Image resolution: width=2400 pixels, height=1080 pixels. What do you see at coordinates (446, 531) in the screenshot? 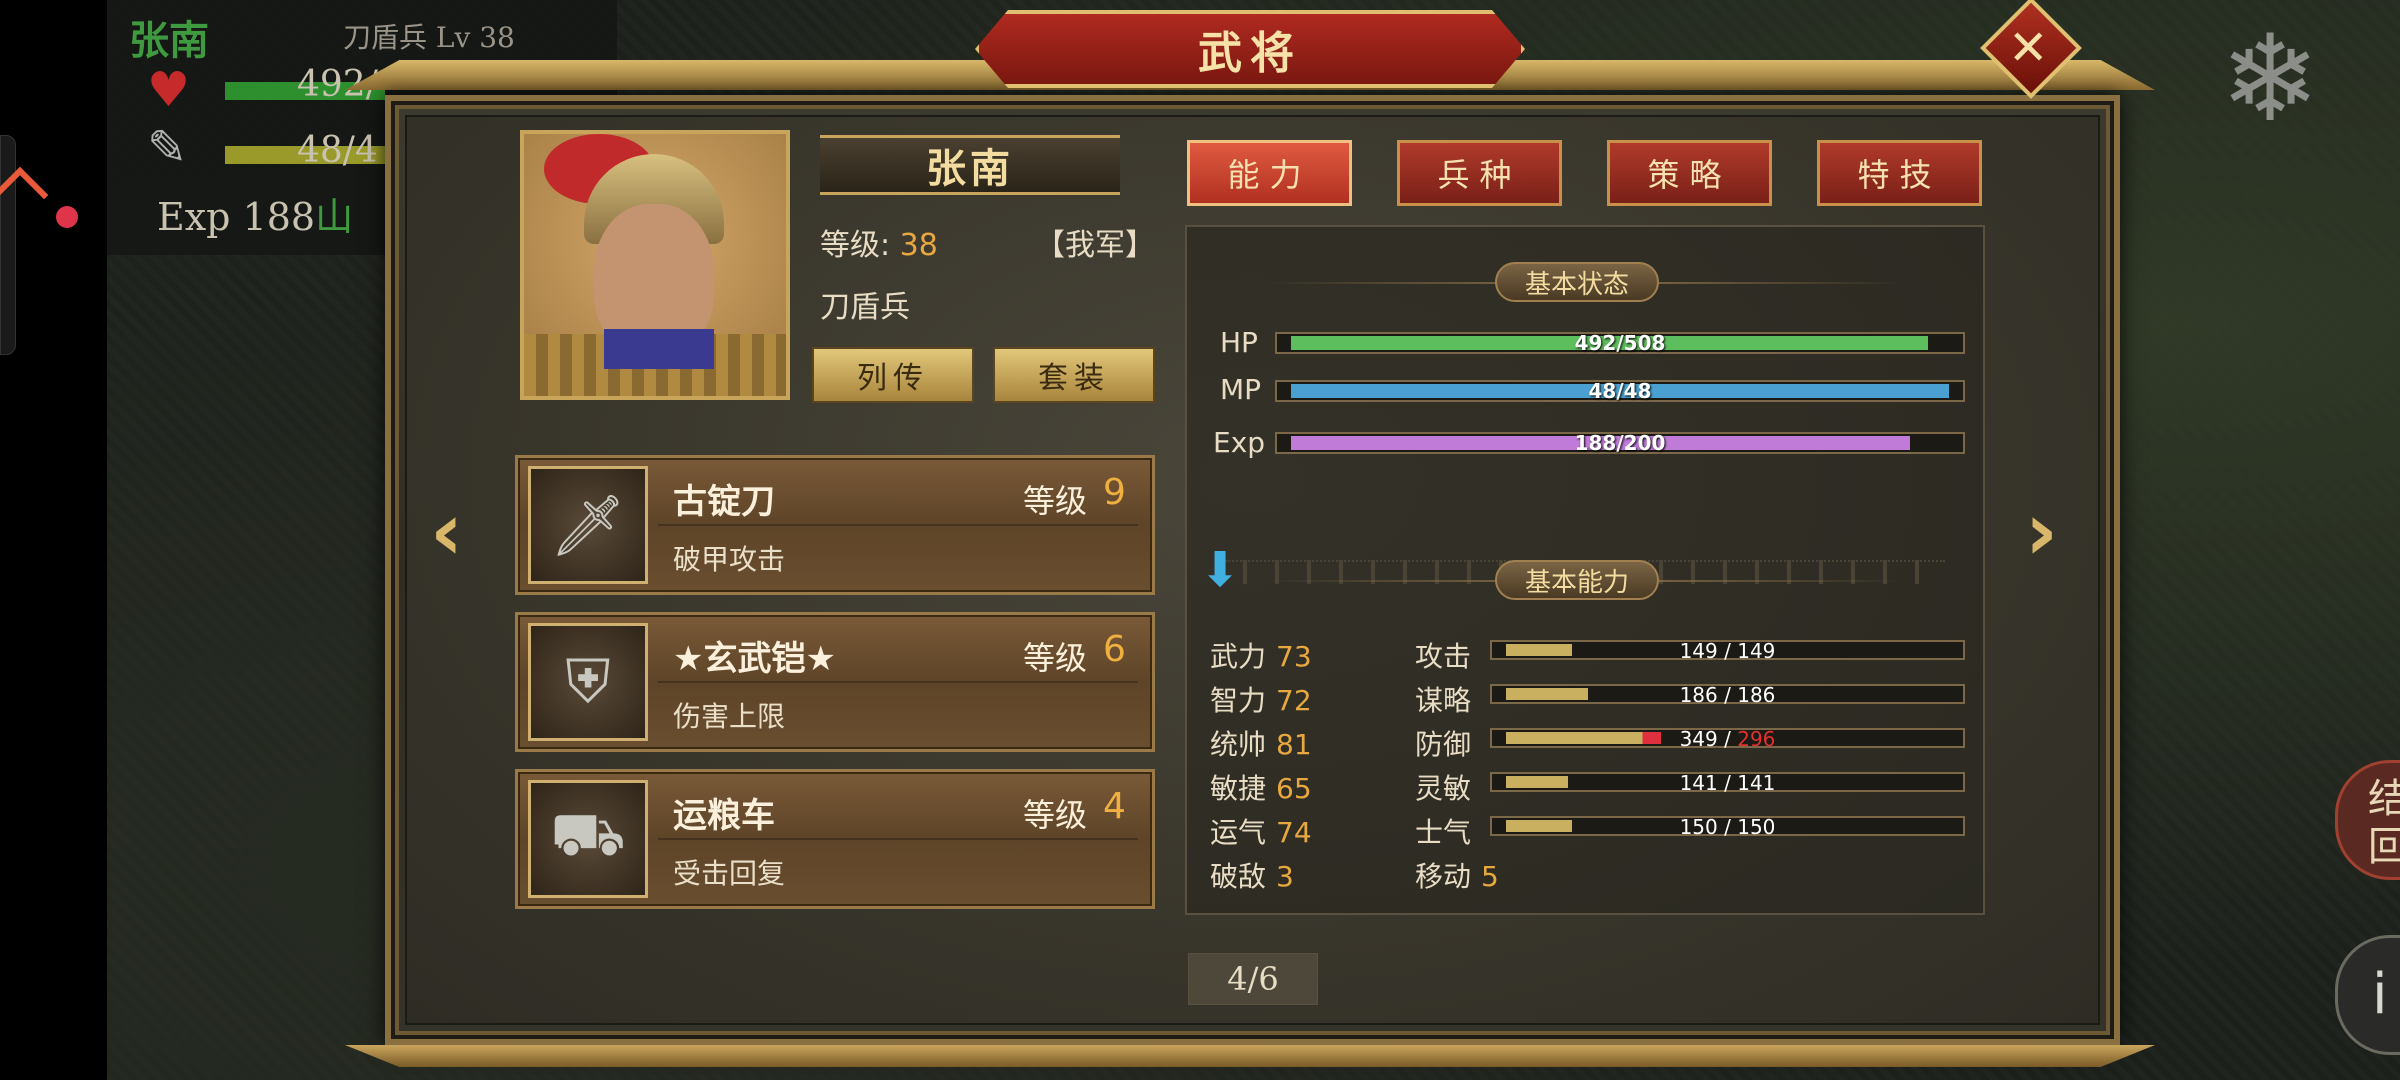
I see `prev-general-arrow-icon: ‹` at bounding box center [446, 531].